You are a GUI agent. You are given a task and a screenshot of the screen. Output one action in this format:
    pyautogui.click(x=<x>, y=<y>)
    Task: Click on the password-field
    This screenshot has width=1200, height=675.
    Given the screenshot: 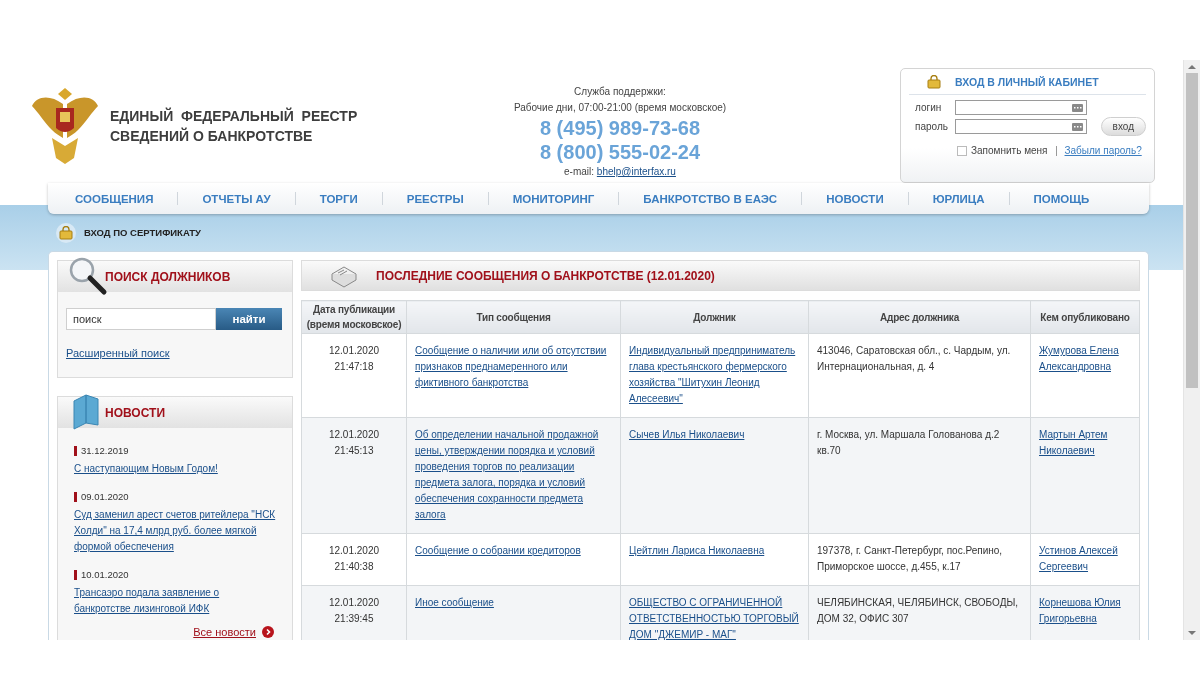 What is the action you would take?
    pyautogui.click(x=1020, y=126)
    